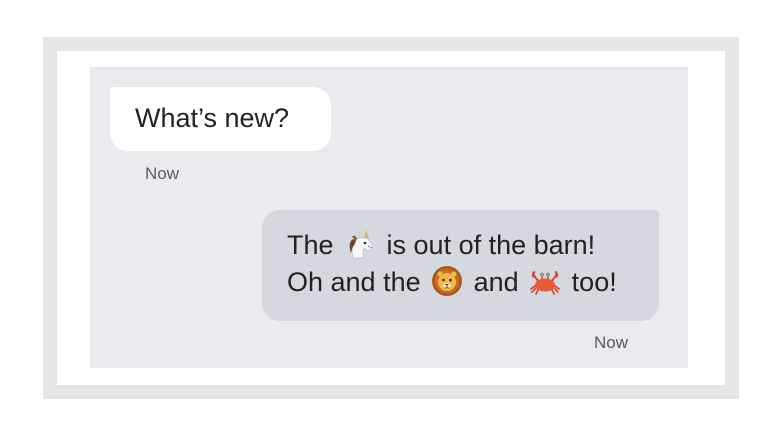  I want to click on outgoing-text-too: too!, so click(590, 282).